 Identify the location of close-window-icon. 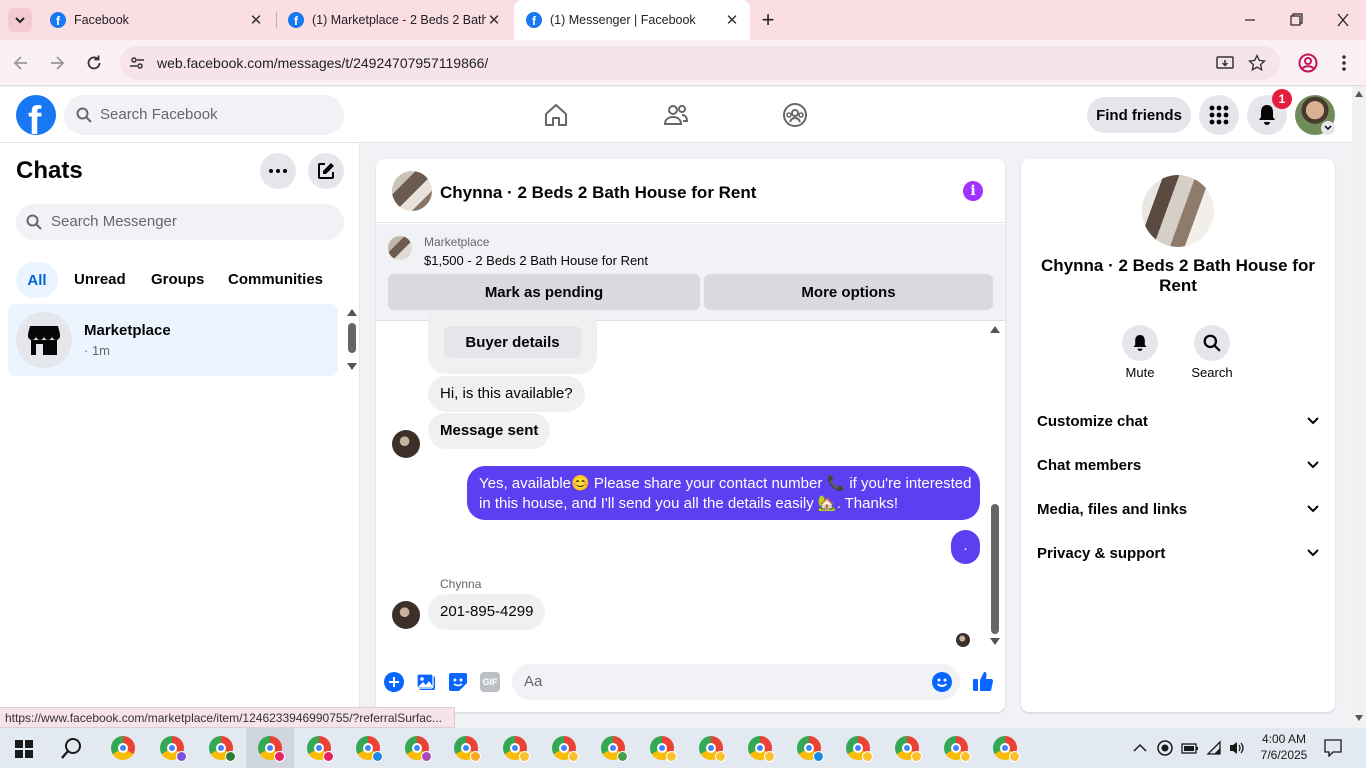
(1343, 20).